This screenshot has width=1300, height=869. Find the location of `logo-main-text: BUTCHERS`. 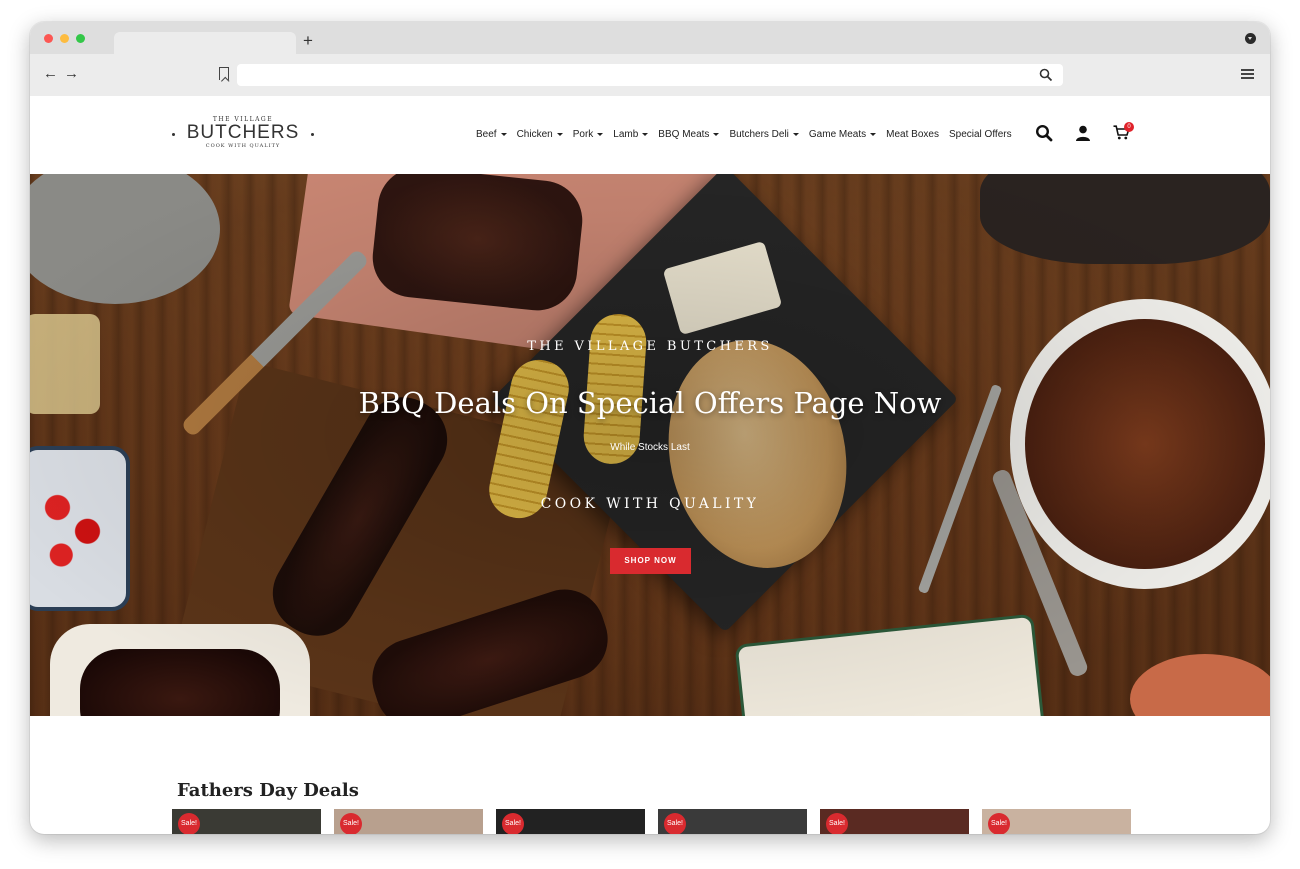

logo-main-text: BUTCHERS is located at coordinates (243, 132).